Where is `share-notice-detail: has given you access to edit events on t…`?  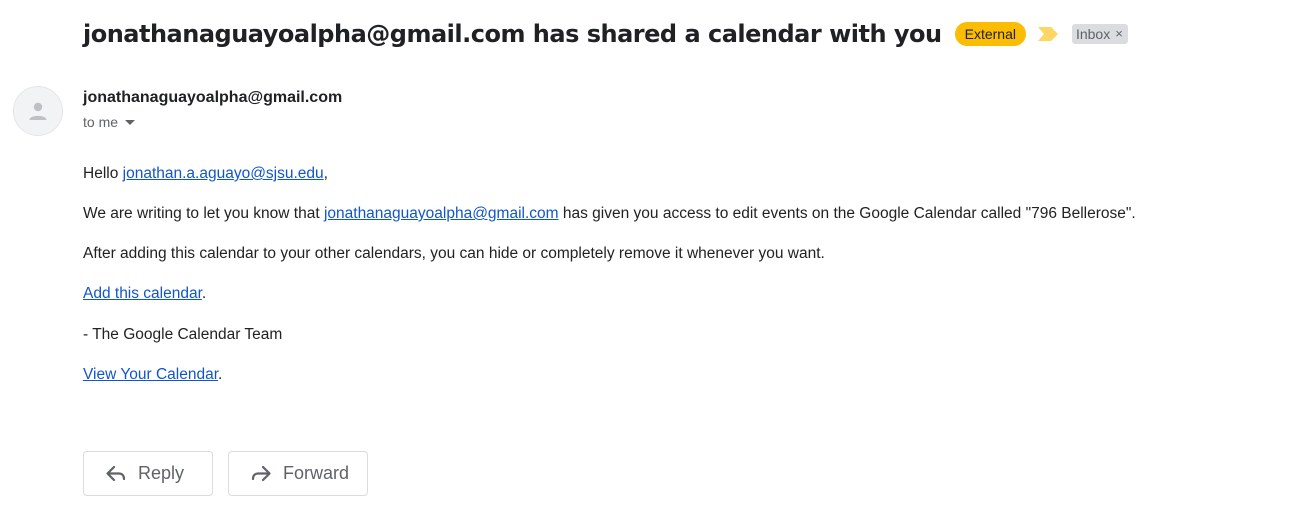
share-notice-detail: has given you access to edit events on t… is located at coordinates (847, 213).